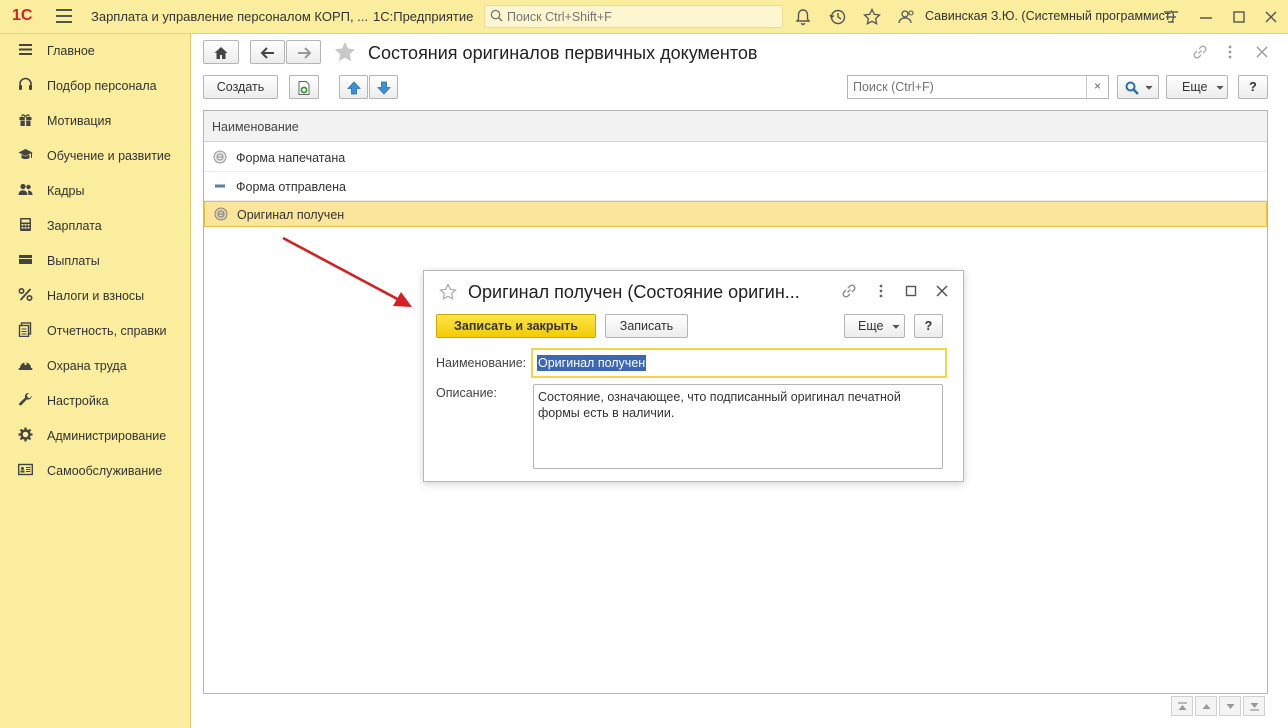  What do you see at coordinates (906, 17) in the screenshot?
I see `users-icon` at bounding box center [906, 17].